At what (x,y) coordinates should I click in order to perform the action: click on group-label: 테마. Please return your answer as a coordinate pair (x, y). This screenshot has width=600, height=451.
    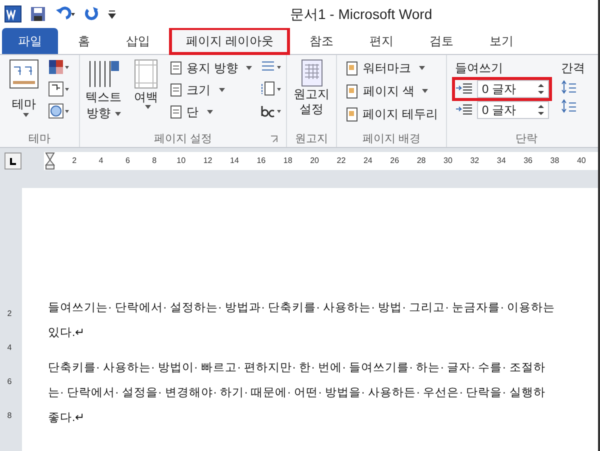
    Looking at the image, I should click on (39, 139).